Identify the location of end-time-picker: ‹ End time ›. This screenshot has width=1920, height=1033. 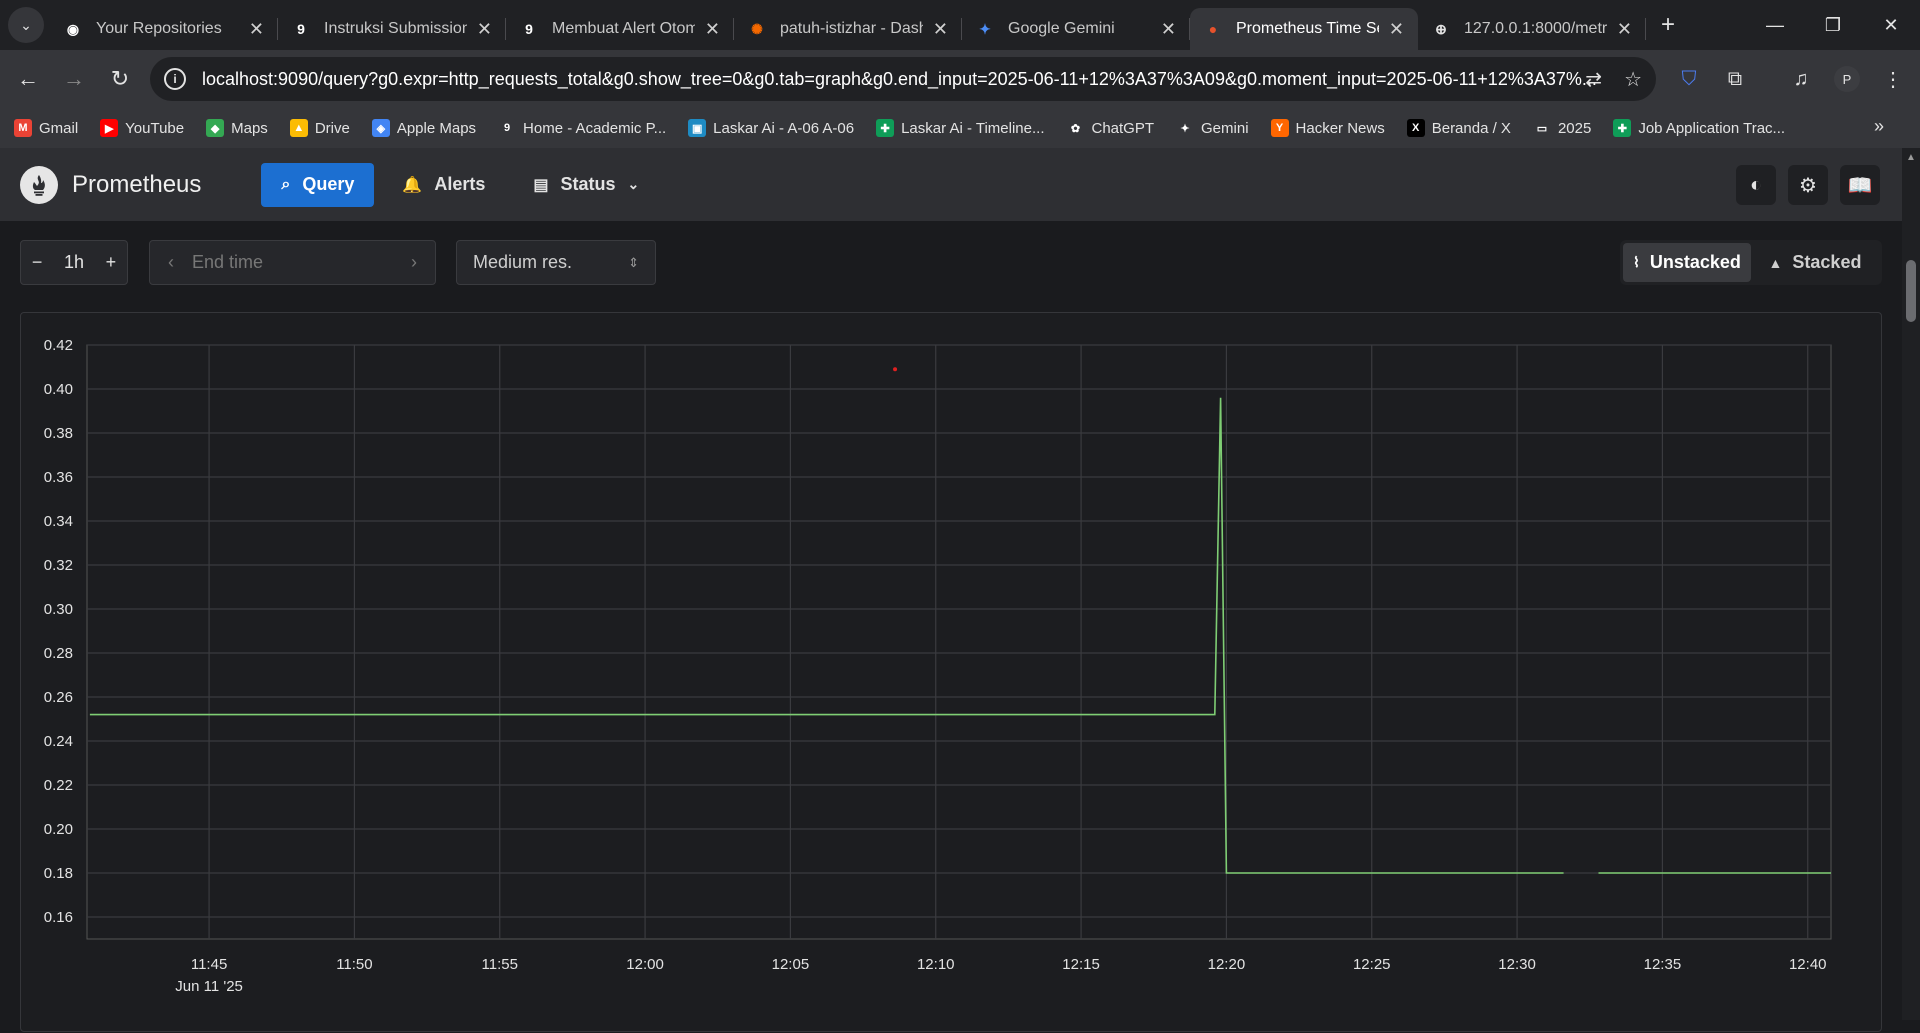
(292, 262).